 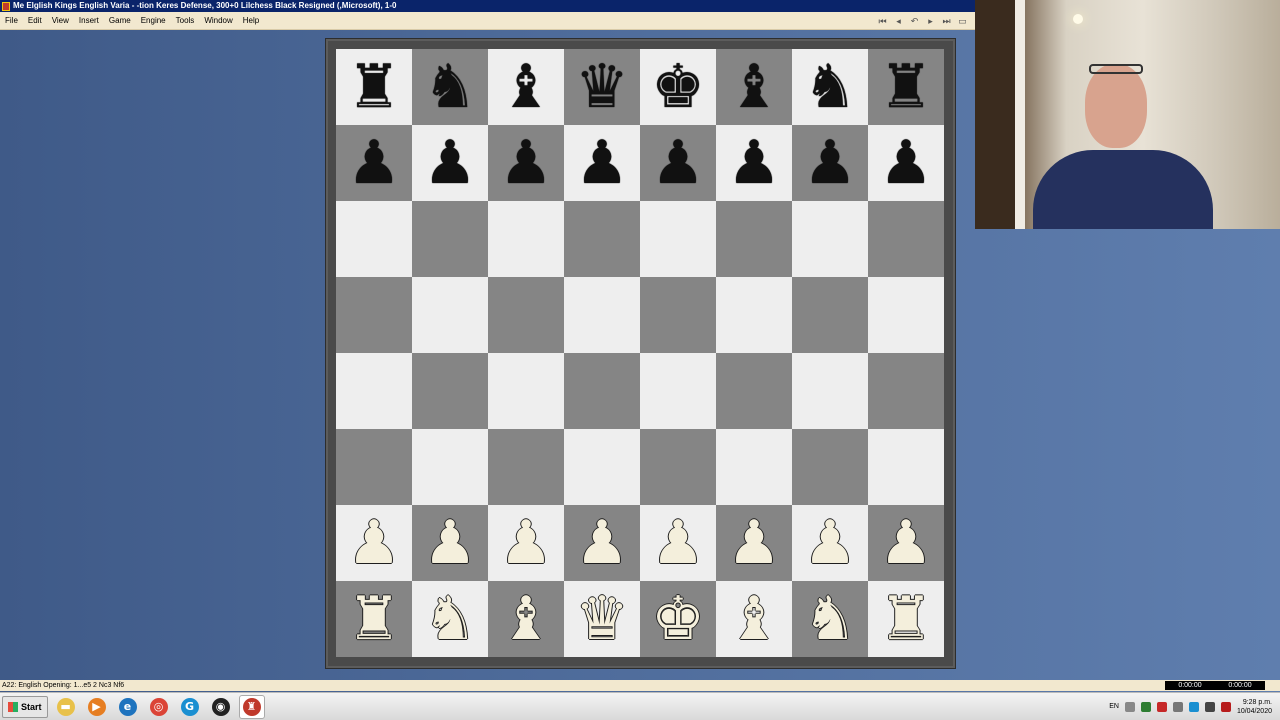 I want to click on white-king-piece: ♚, so click(x=678, y=619).